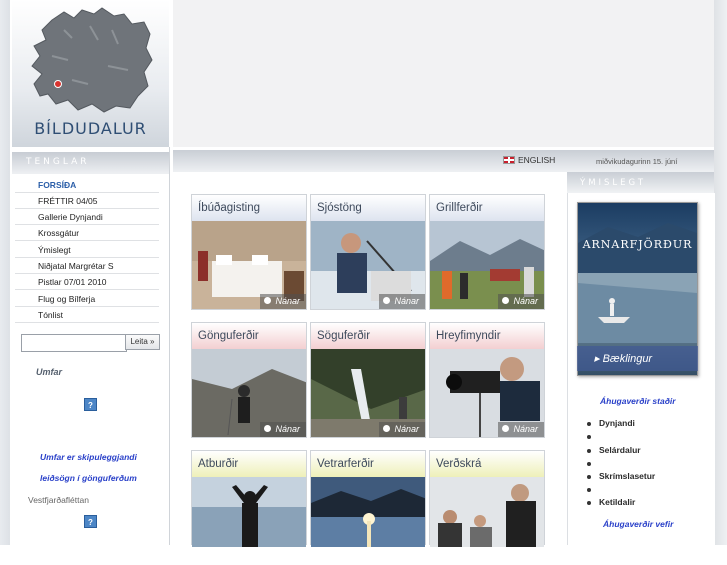 This screenshot has width=727, height=565. I want to click on vestfjardafléttan-label: Vestfjarðafléttan, so click(58, 500).